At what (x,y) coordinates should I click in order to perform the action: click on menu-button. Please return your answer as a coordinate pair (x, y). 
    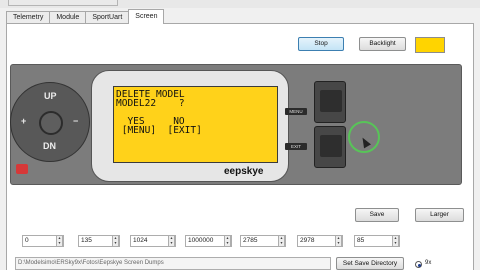
    Looking at the image, I should click on (330, 102).